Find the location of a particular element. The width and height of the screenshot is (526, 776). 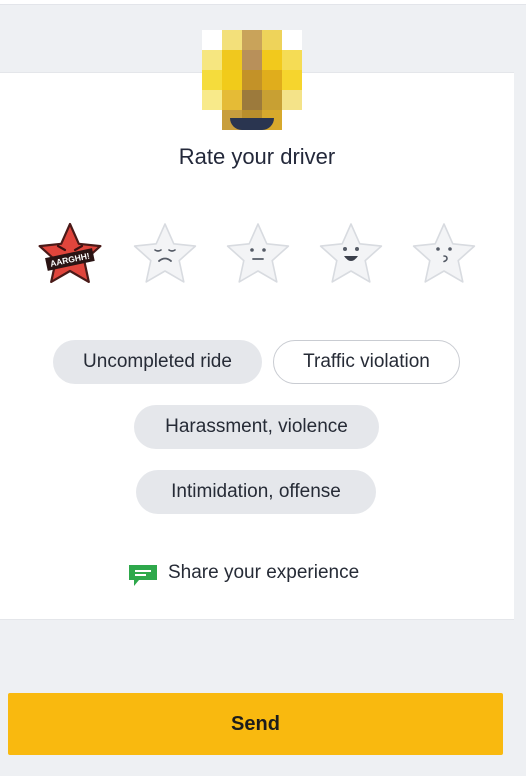

star-4-happy is located at coordinates (351, 256).